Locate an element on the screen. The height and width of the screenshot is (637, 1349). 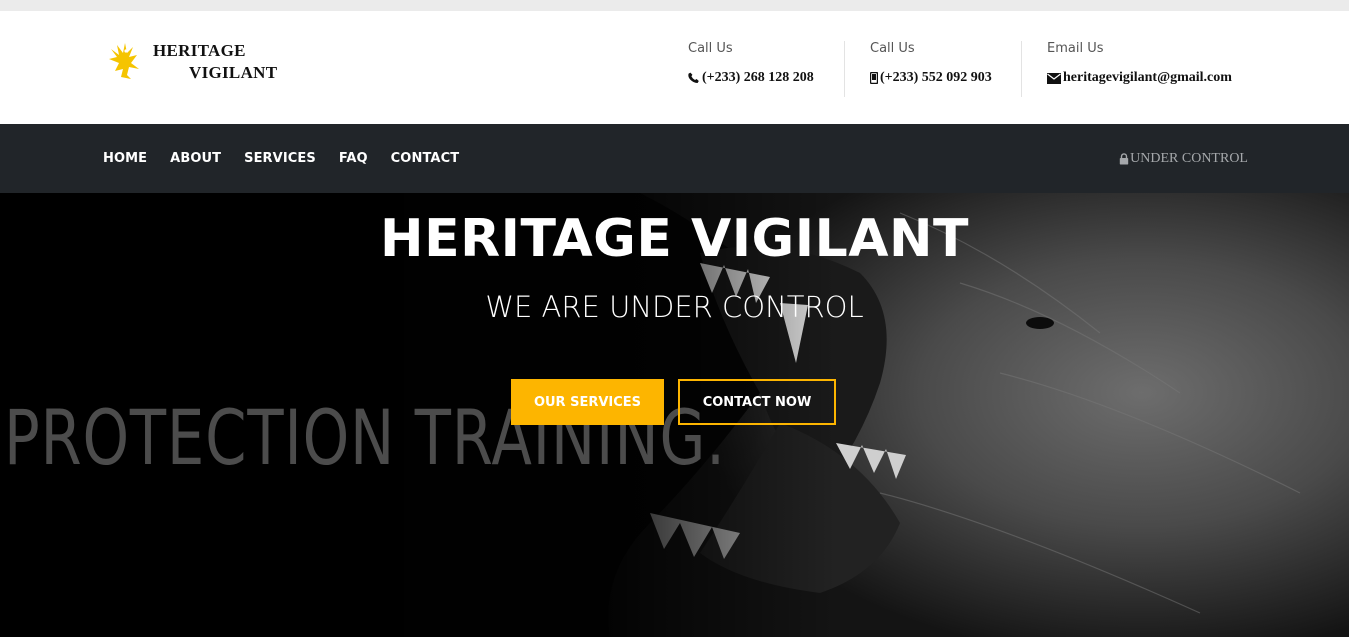
phone-number: (+233) 552 092 903 is located at coordinates (936, 77).